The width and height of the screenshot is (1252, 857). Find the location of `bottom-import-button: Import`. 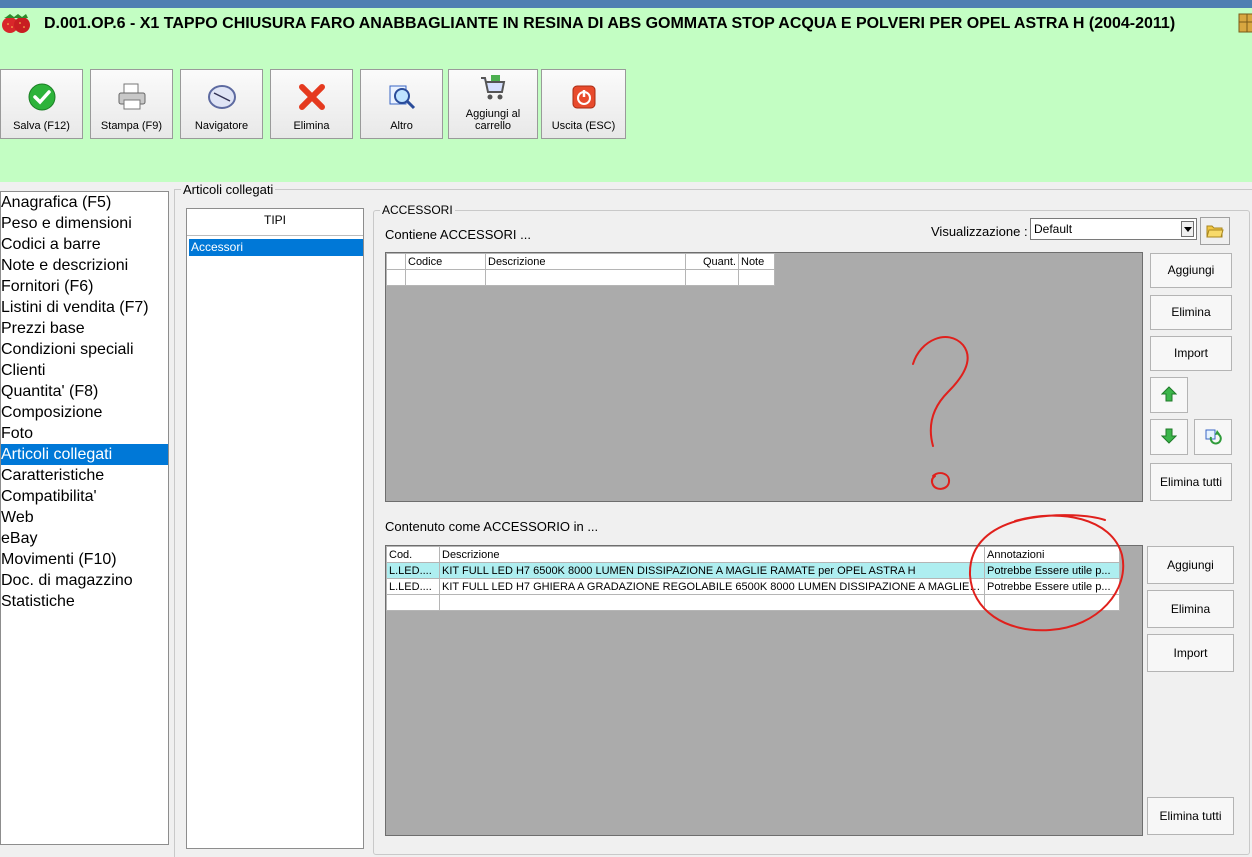

bottom-import-button: Import is located at coordinates (1190, 653).